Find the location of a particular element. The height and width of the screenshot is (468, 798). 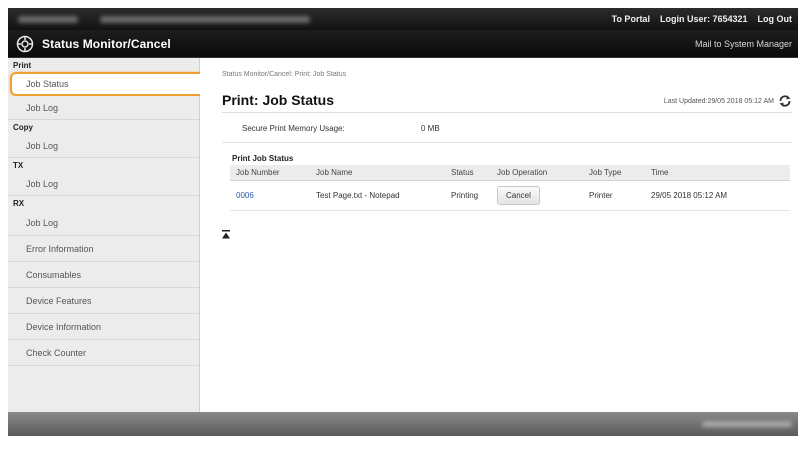

sidebar-item-tx-job-log: Job Log is located at coordinates (103, 184).